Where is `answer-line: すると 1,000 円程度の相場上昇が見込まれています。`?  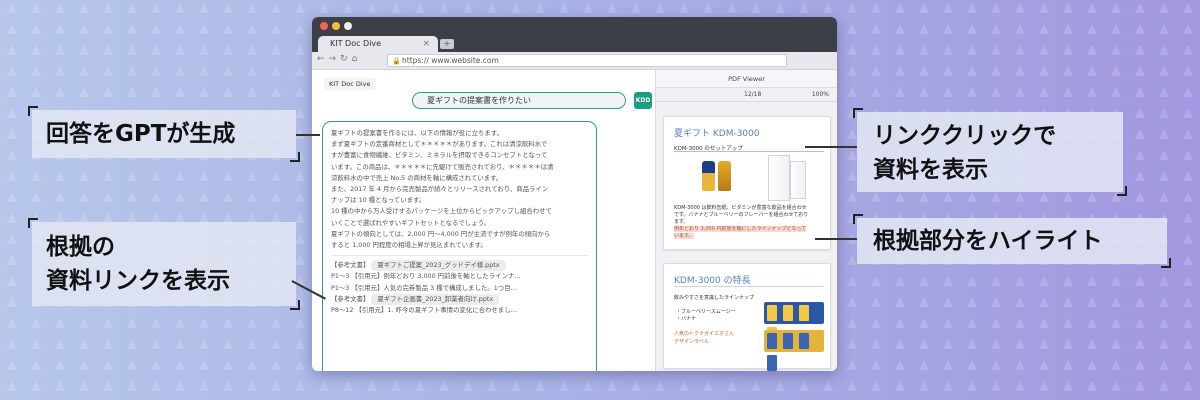
answer-line: すると 1,000 円程度の相場上昇が見込まれています。 is located at coordinates (409, 245).